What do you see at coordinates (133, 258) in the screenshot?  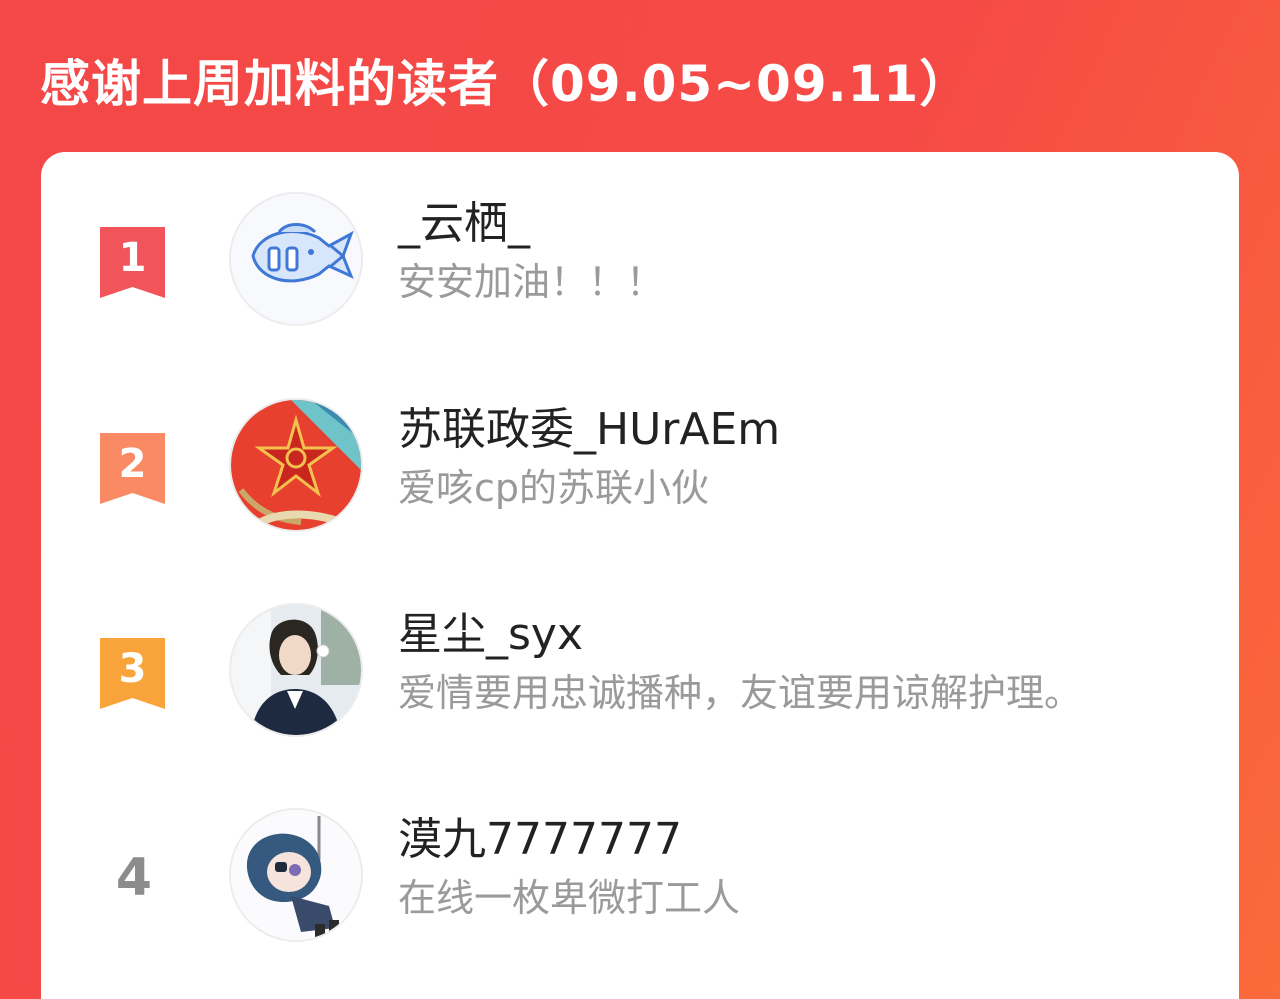 I see `rank-number: 1` at bounding box center [133, 258].